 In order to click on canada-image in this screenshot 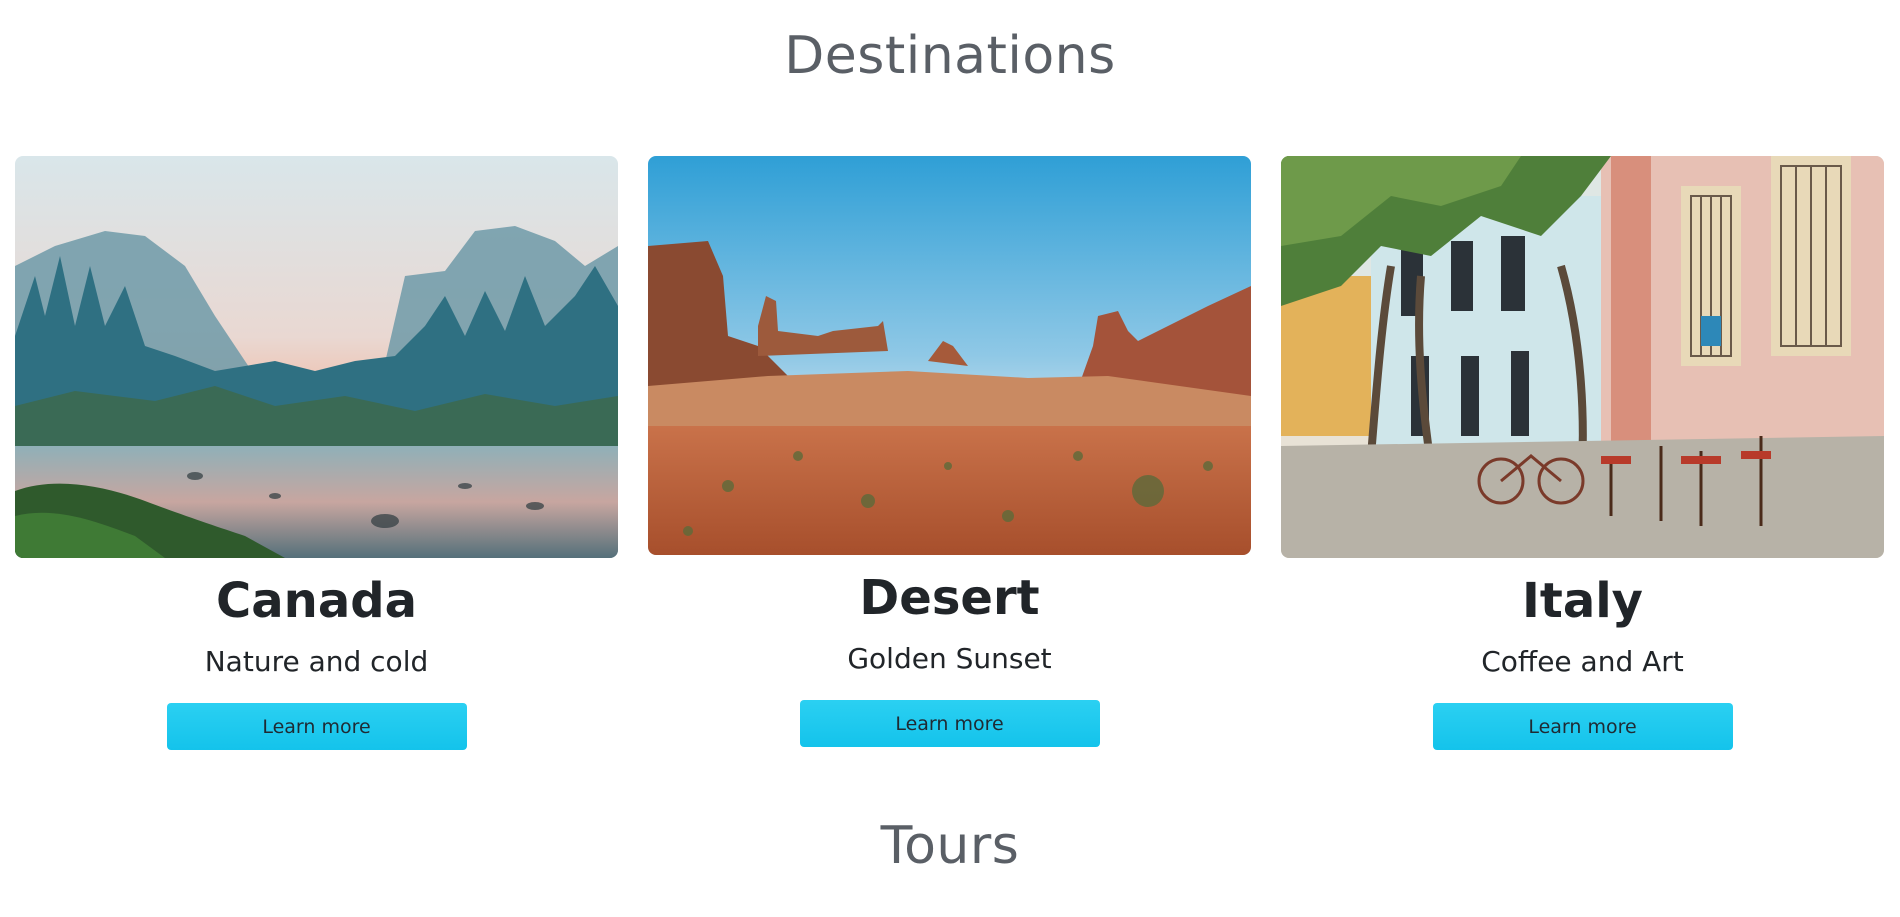, I will do `click(316, 357)`.